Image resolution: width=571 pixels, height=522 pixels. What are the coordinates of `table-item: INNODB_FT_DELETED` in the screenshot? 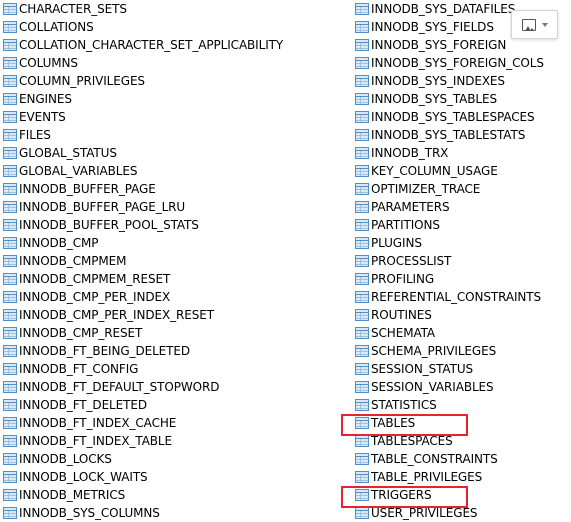 It's located at (172, 405).